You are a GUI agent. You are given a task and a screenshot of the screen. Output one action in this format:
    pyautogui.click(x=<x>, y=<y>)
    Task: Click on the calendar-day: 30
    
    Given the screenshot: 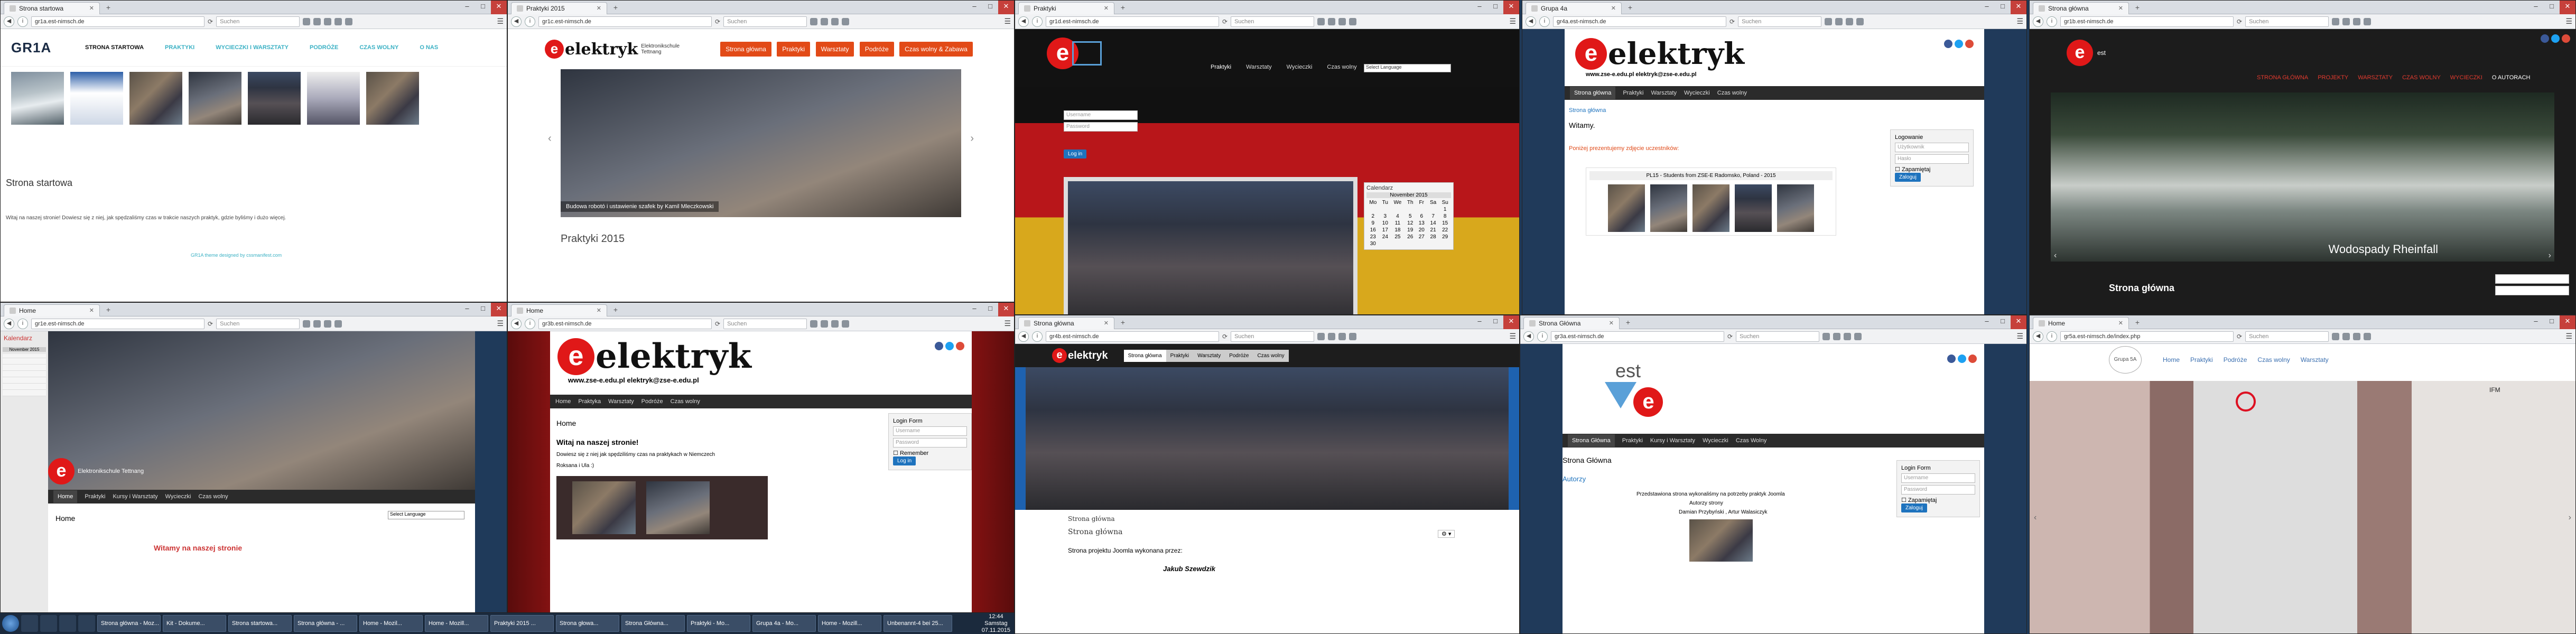 What is the action you would take?
    pyautogui.click(x=1373, y=243)
    